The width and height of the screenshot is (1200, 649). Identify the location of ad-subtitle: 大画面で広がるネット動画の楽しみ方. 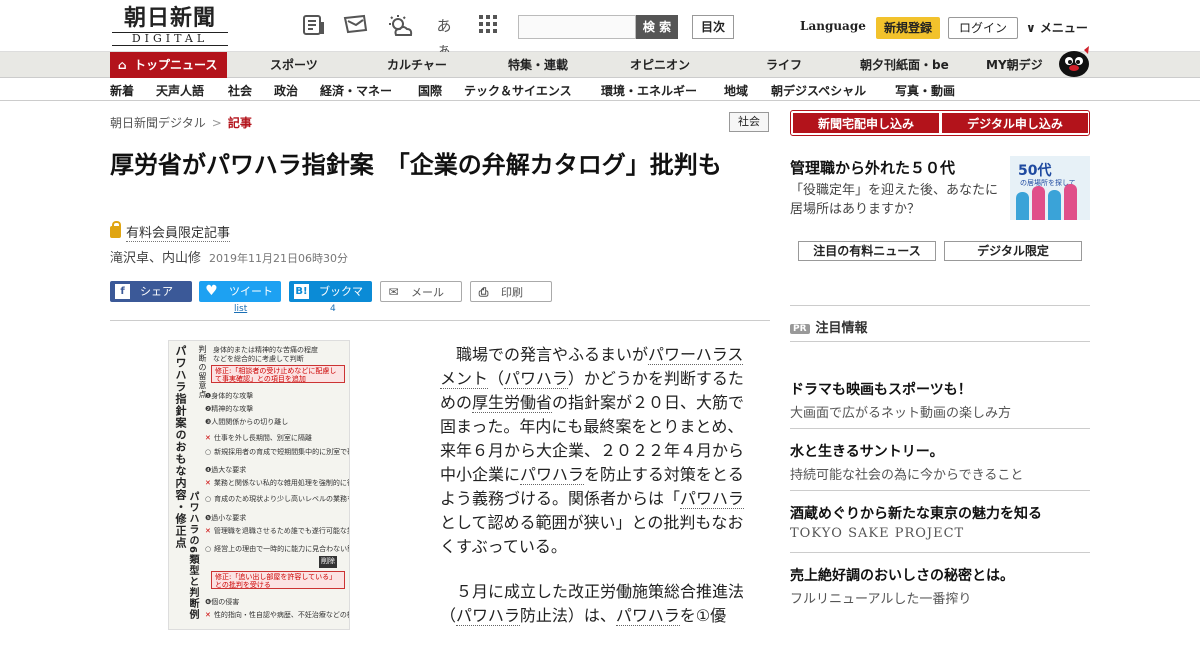
(900, 411).